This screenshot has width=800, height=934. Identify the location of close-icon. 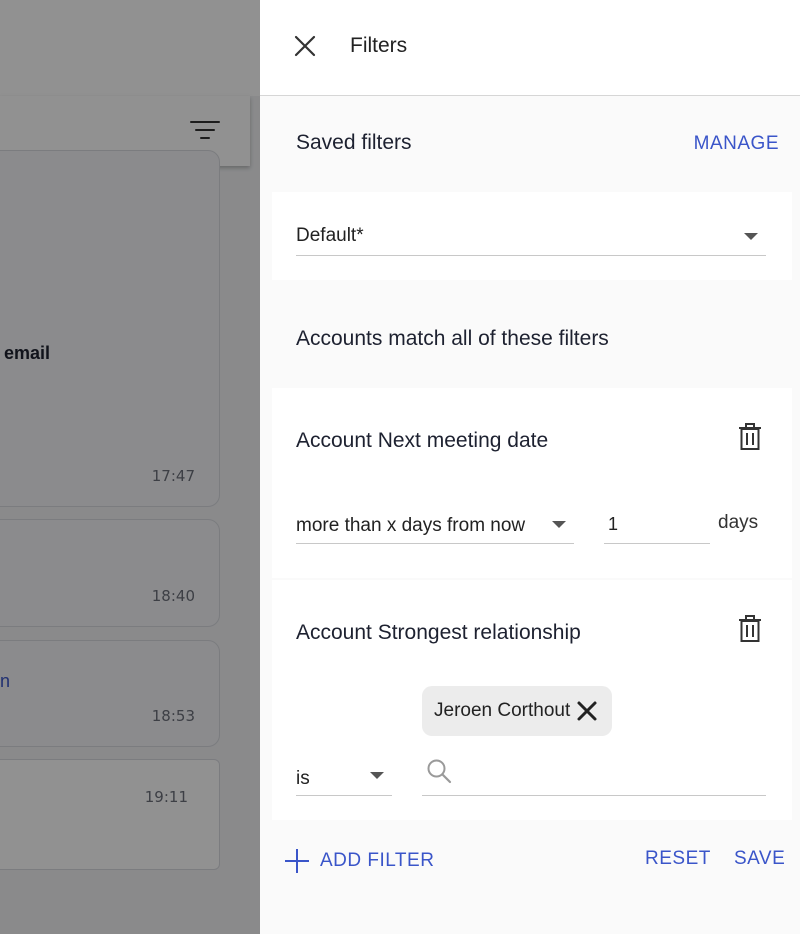
(305, 46).